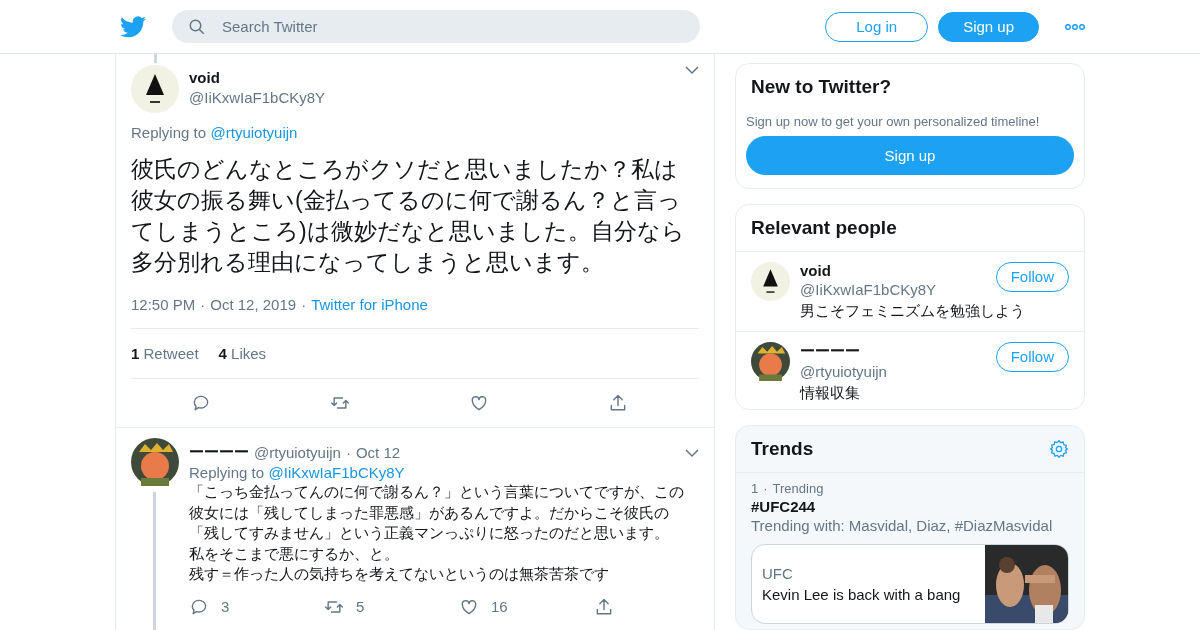  Describe the element at coordinates (437, 533) in the screenshot. I see `reply-text: 「こっち金払ってんのに何で謝るん？」という言葉についてですが、この 彼女には「残してしまった罪悪感」があるんですよ。だからこそ彼氏の 「残してすみません」という正義マンっぷりに怒ったのだと思います。 私をそこまで悪にするか、と。 残す＝作った人の気持ちを考えてないというのは無茶苦茶です` at that location.